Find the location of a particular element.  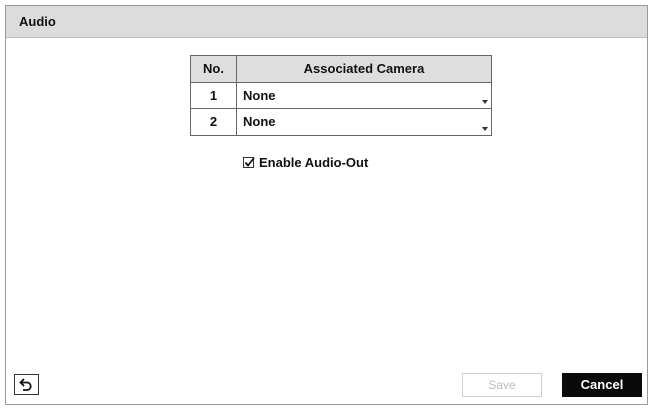

column-header-associated-camera: Associated Camera is located at coordinates (364, 68).